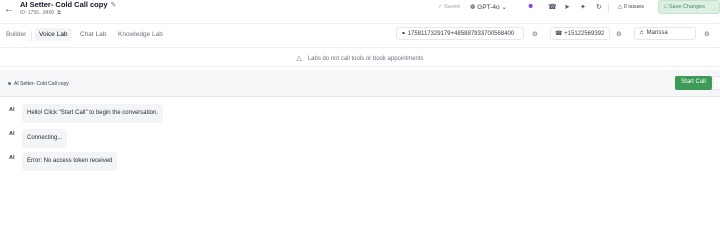 The height and width of the screenshot is (250, 720). I want to click on tab-voice-lab: Voice Lab, so click(53, 34).